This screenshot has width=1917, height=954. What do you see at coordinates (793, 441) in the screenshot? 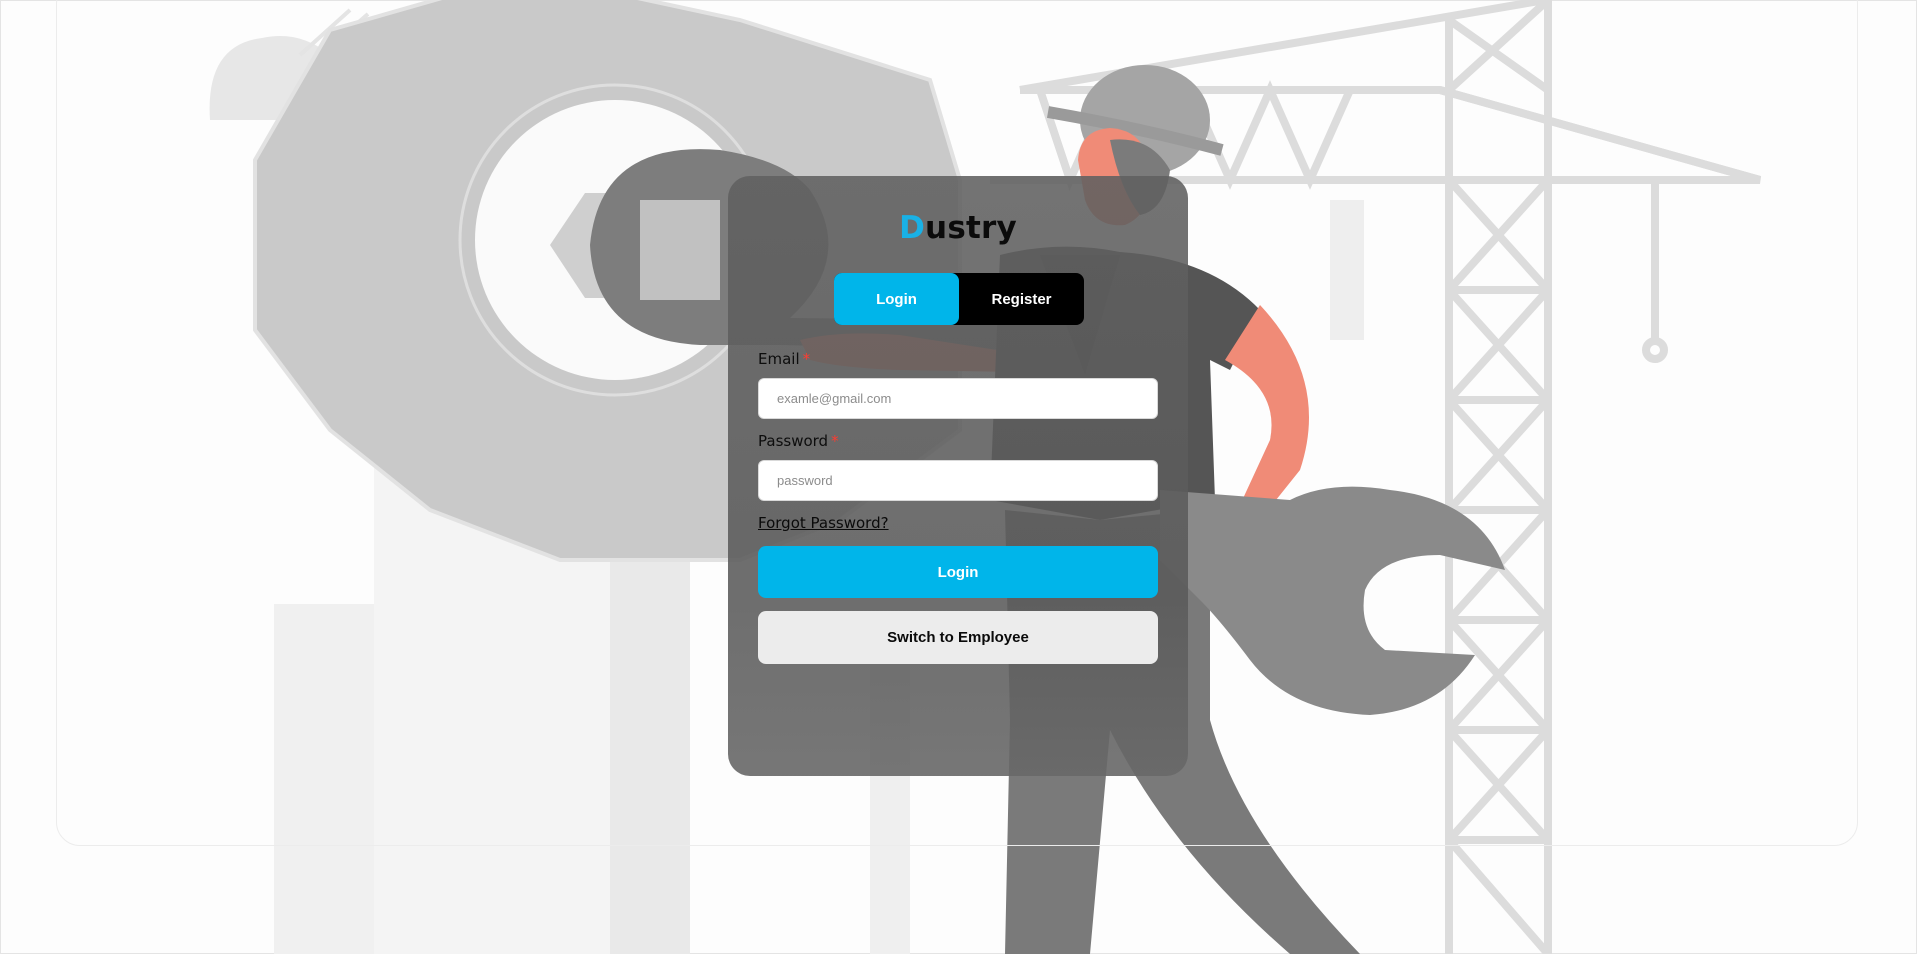
I see `password-label-text: Password` at bounding box center [793, 441].